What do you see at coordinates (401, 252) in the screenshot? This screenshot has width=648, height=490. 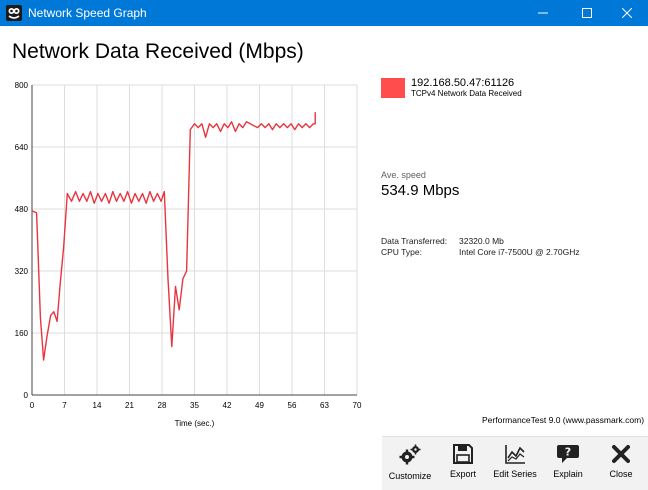 I see `cpu-type-label: CPU Type:` at bounding box center [401, 252].